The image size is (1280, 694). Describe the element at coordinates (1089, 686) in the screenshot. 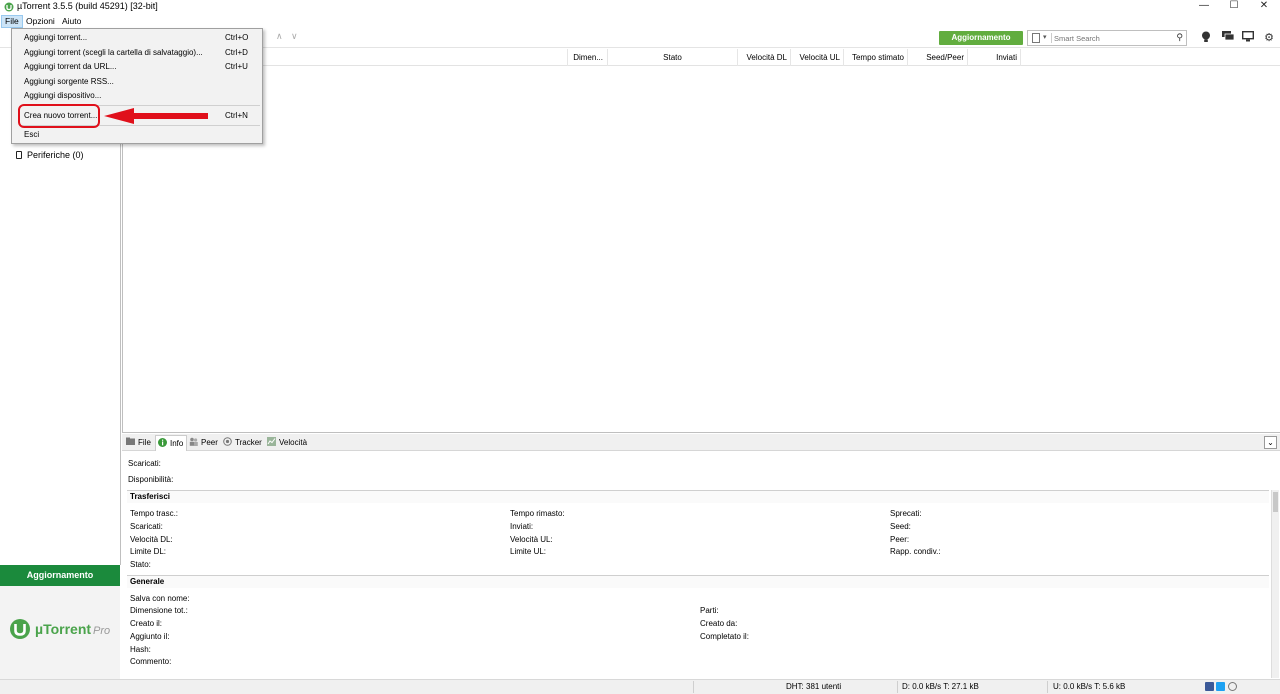

I see `status-upload: U: 0.0 kB/s T: 5.6 kB` at that location.